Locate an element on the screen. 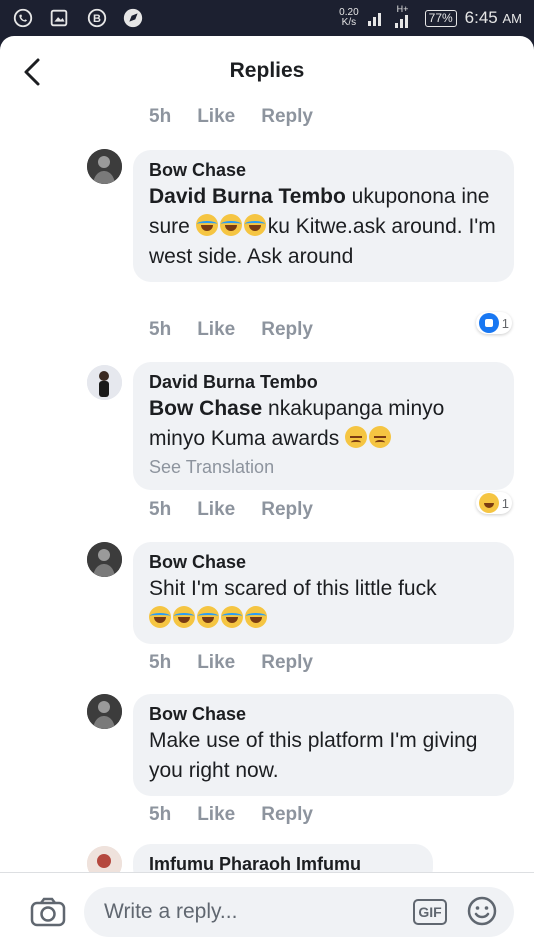 The height and width of the screenshot is (951, 534). see-translation-link: See Translation is located at coordinates (323, 467).